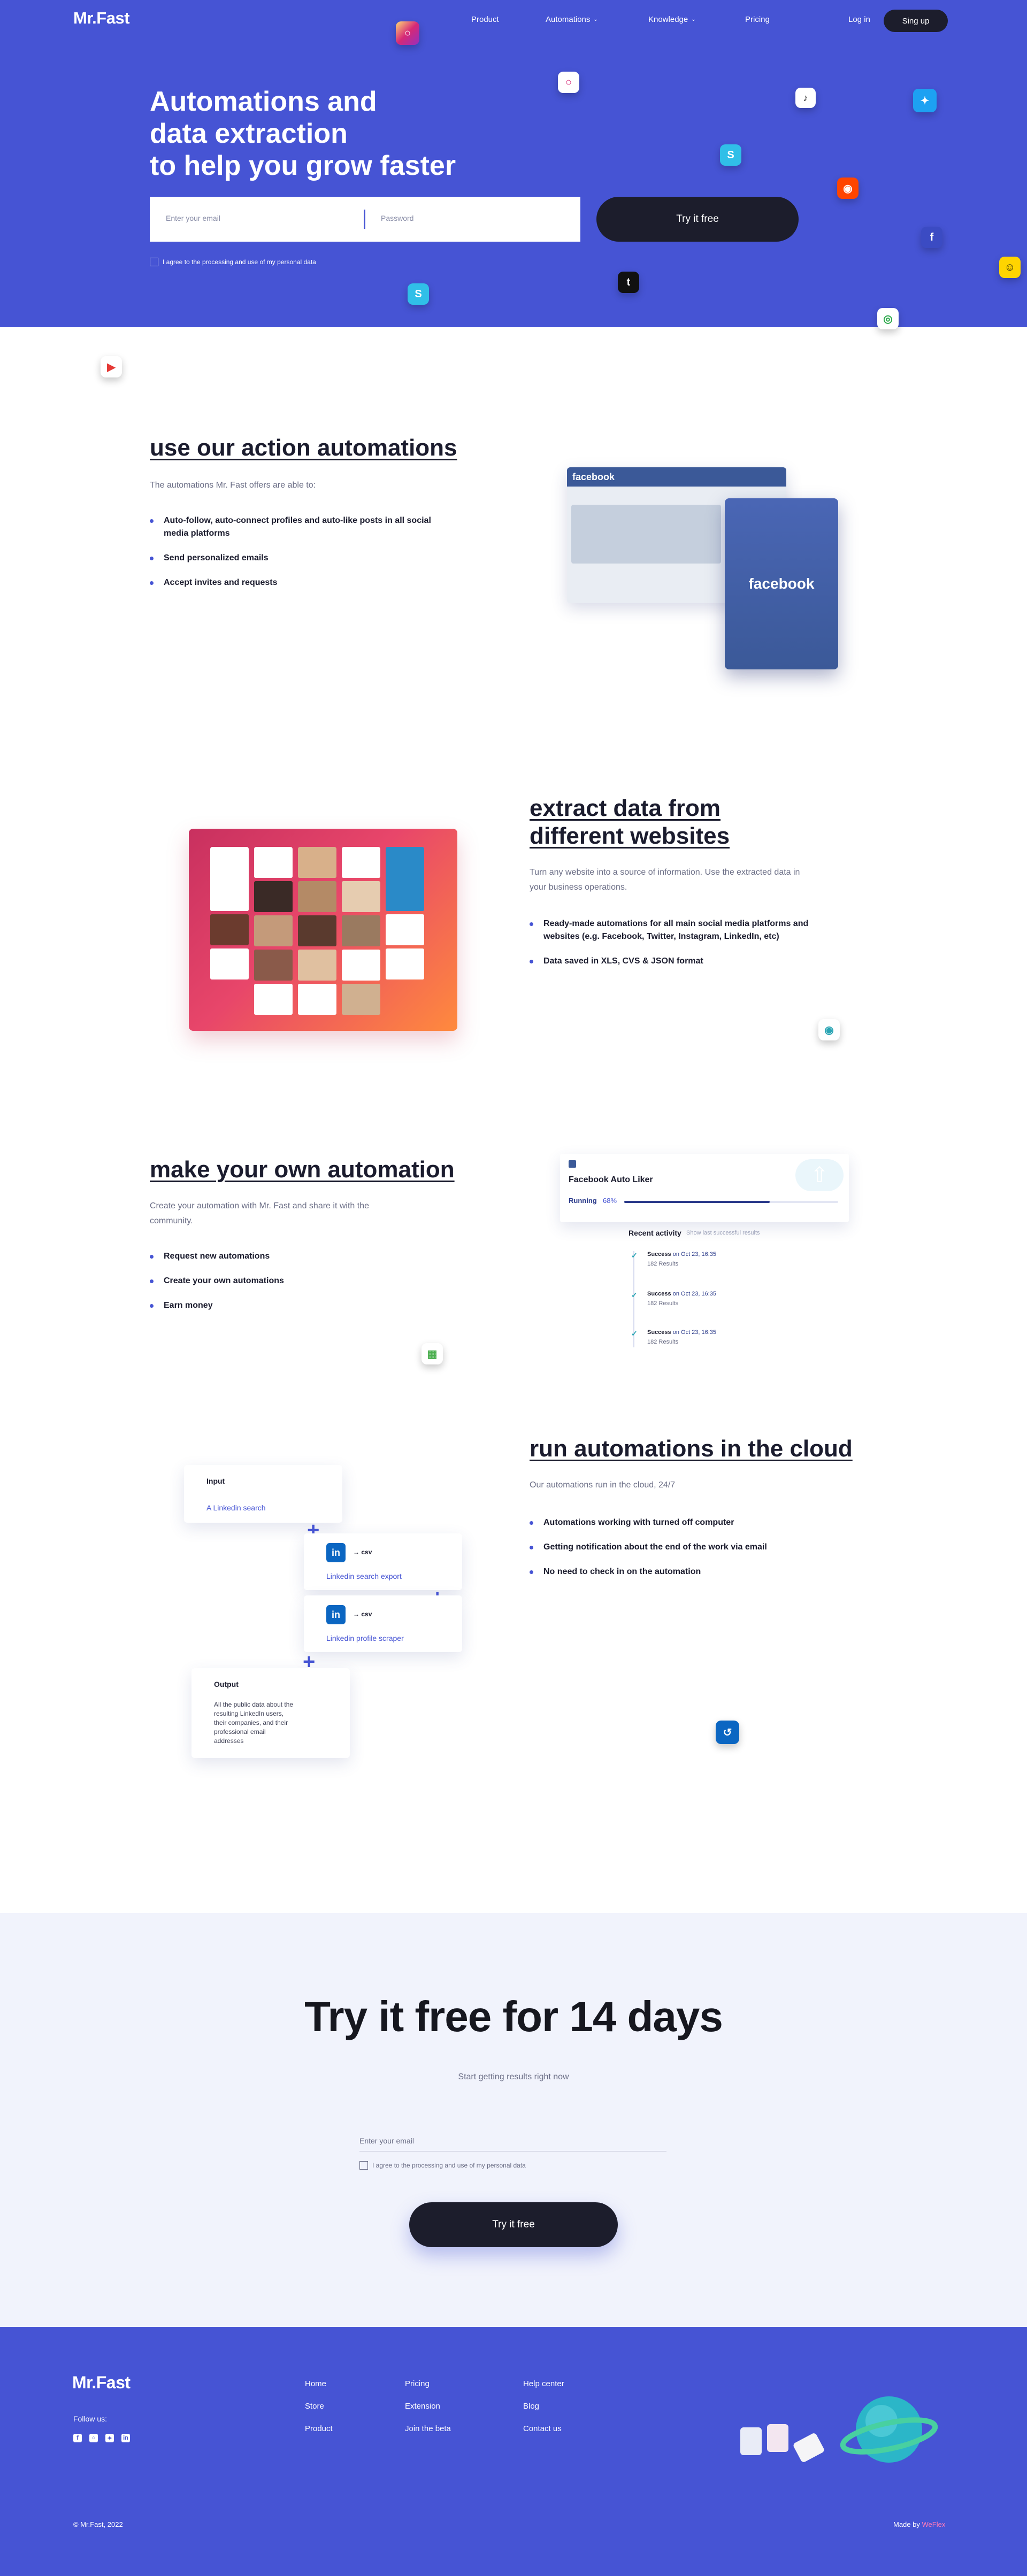 The width and height of the screenshot is (1027, 2576). Describe the element at coordinates (383, 1623) in the screenshot. I see `flow-step-card: in → csv Linkedin profile scraper` at that location.